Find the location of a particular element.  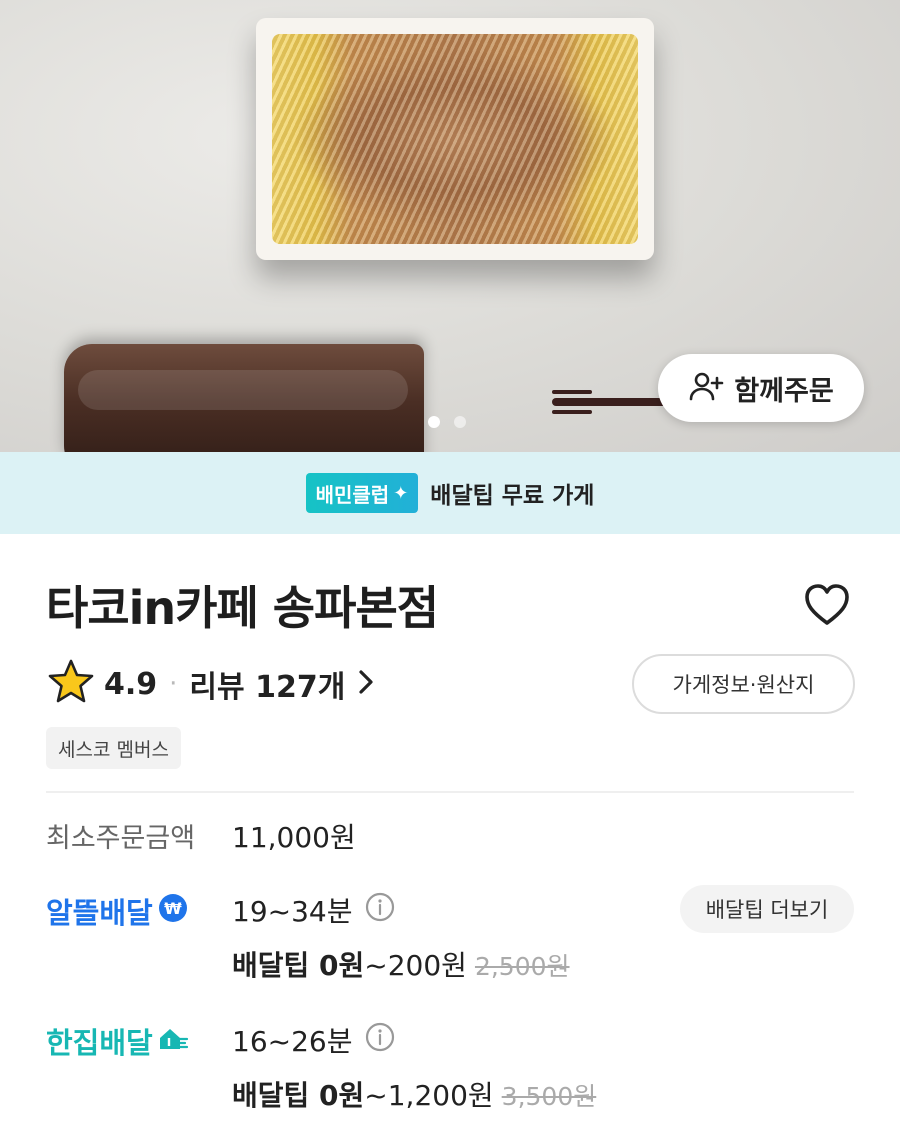

fork-image is located at coordinates (612, 402).